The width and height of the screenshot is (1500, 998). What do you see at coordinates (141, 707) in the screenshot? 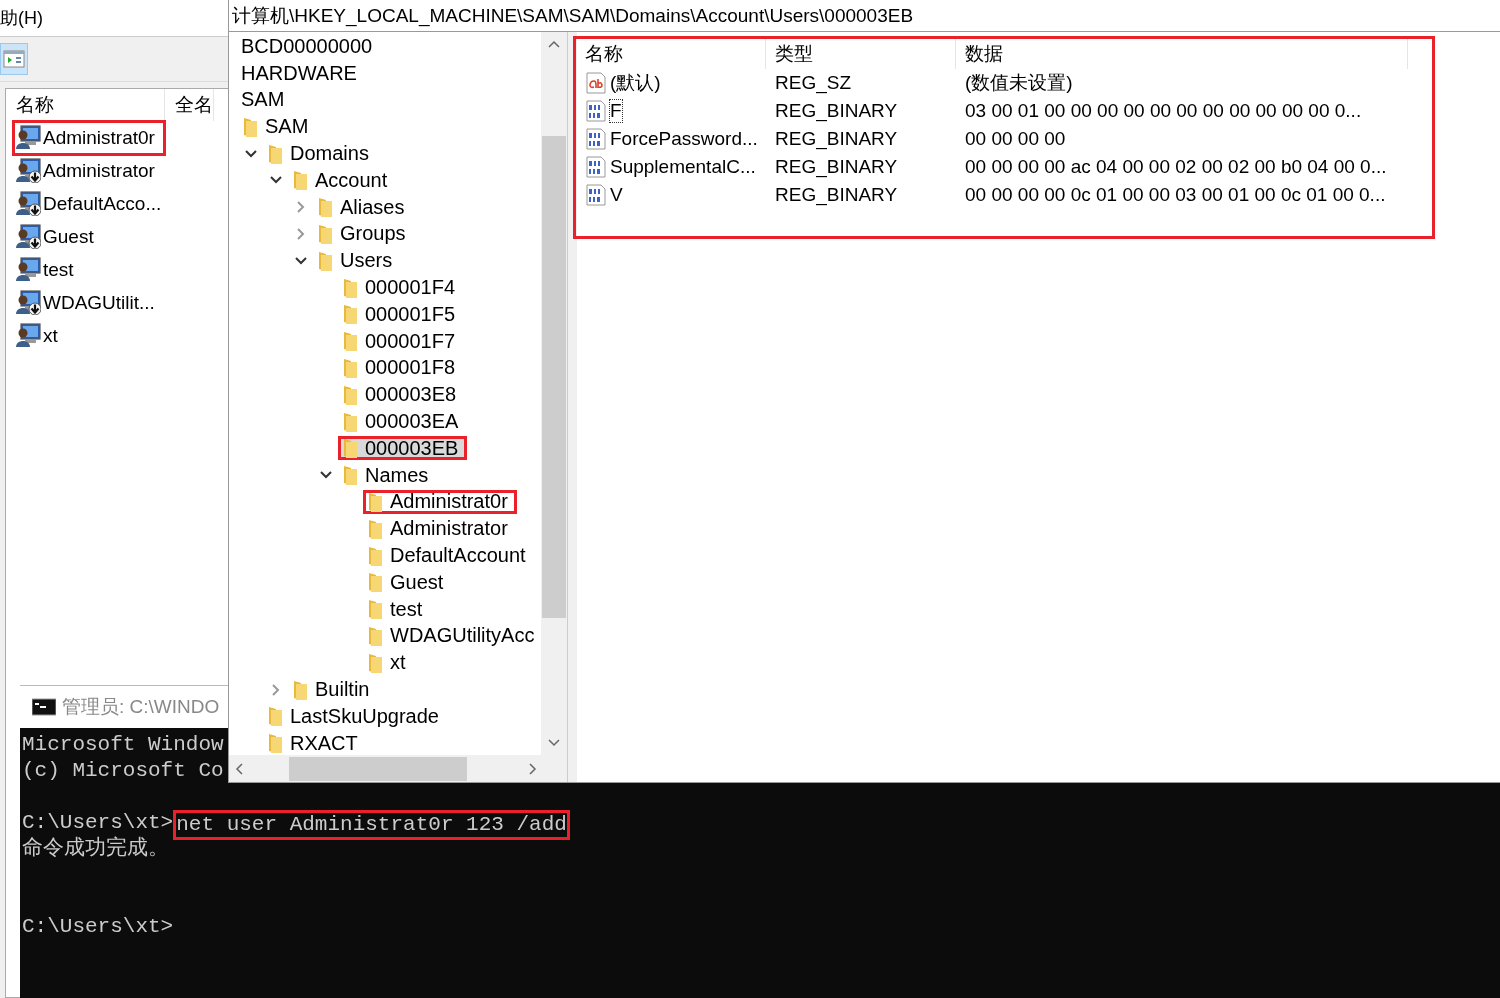
I see `window-title: 管理员: C:\WINDO` at bounding box center [141, 707].